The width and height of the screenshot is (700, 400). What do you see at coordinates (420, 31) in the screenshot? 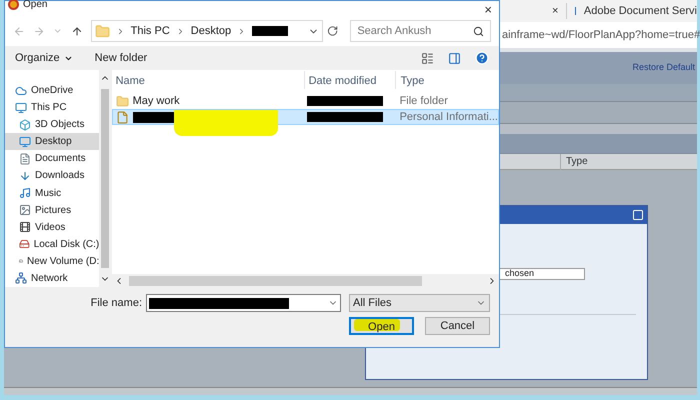
I see `search-field: Search Ankush` at bounding box center [420, 31].